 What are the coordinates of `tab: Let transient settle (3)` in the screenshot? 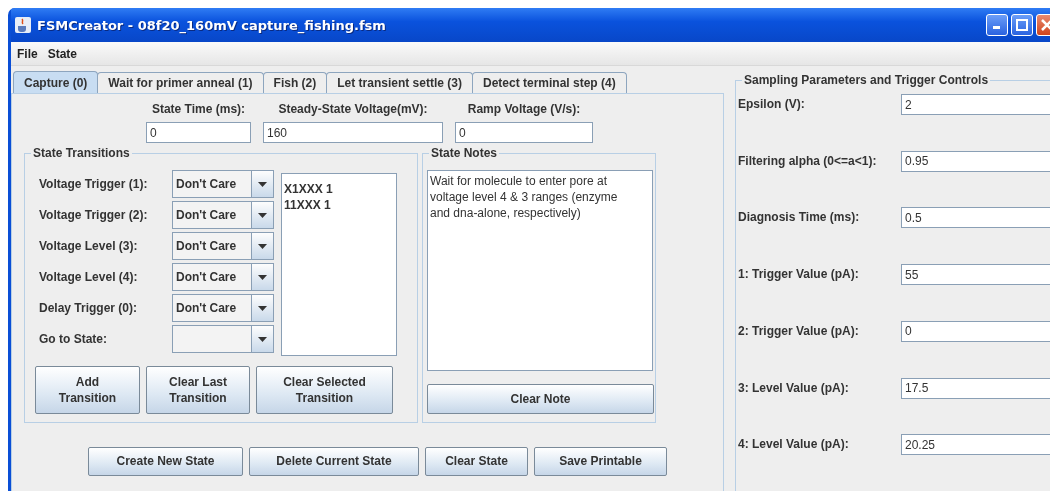 It's located at (399, 82).